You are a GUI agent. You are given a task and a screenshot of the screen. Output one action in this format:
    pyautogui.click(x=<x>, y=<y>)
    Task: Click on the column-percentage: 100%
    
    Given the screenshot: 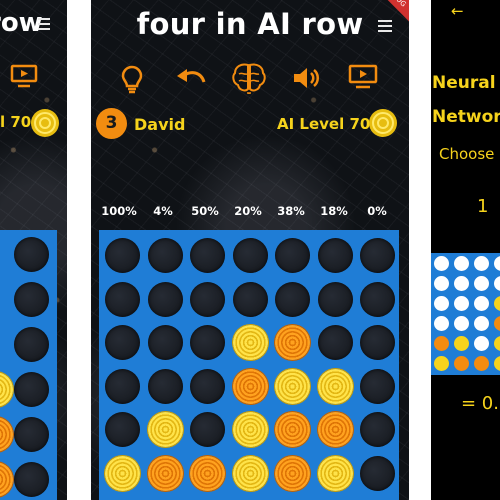 What is the action you would take?
    pyautogui.click(x=119, y=211)
    